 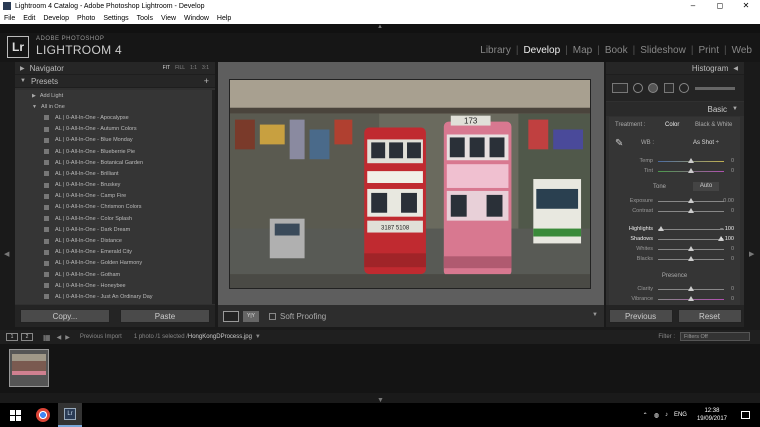 What do you see at coordinates (56, 18) in the screenshot?
I see `menu-develop: Develop` at bounding box center [56, 18].